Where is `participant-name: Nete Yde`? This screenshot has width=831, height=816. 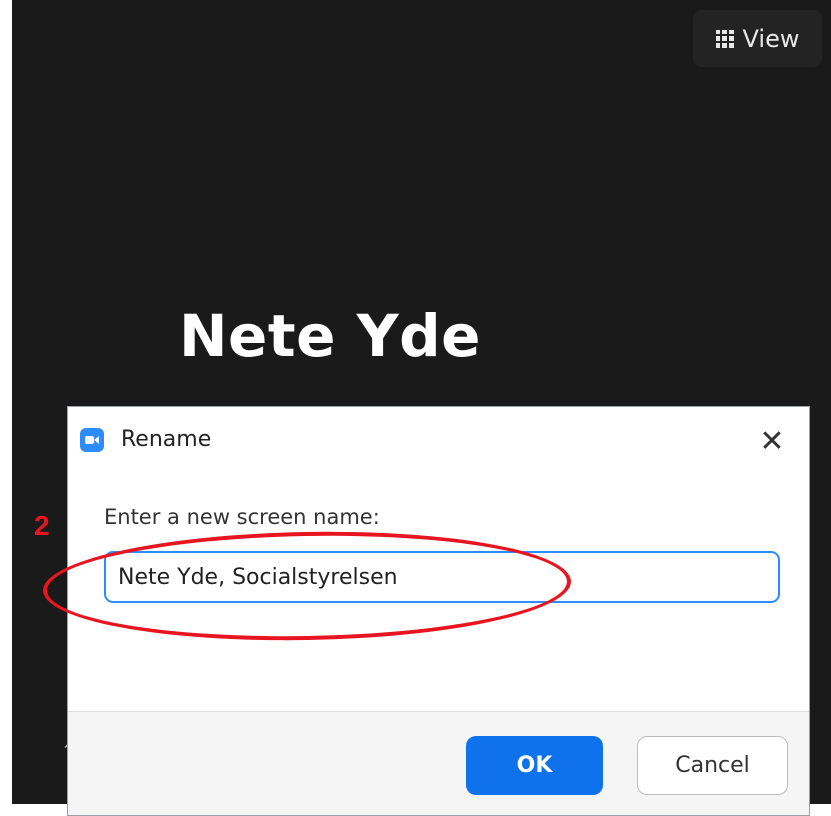
participant-name: Nete Yde is located at coordinates (330, 336).